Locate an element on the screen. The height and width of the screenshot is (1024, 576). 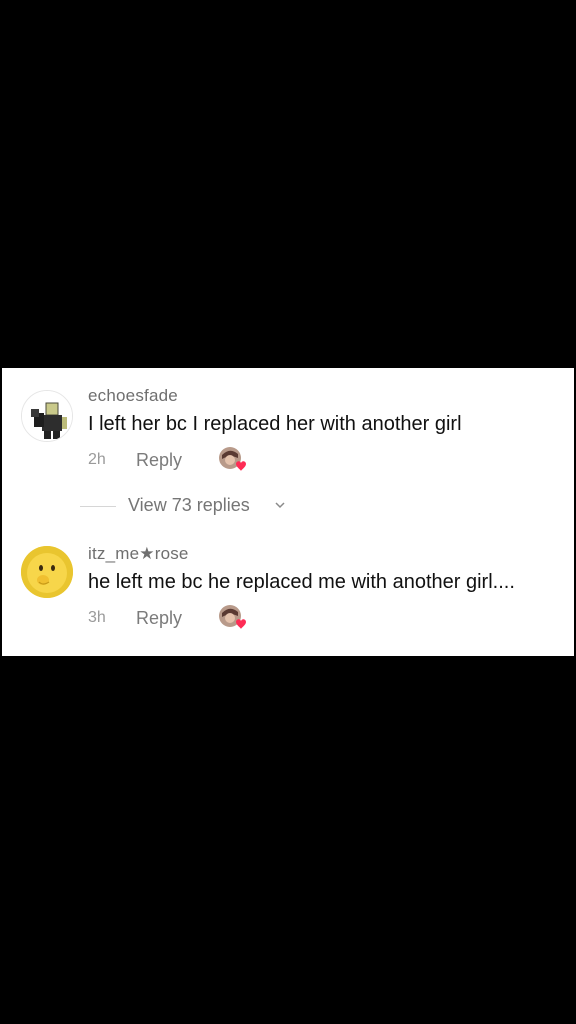
comment-time: 2h is located at coordinates (97, 459).